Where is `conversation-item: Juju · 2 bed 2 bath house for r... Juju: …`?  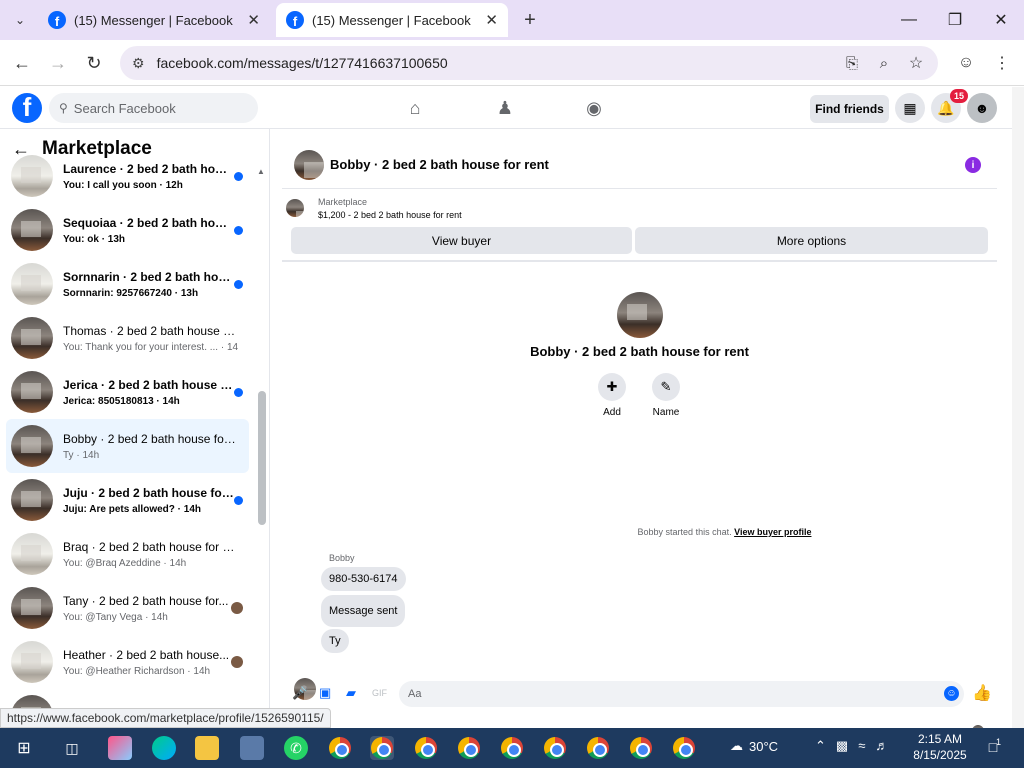 conversation-item: Juju · 2 bed 2 bath house for r... Juju: … is located at coordinates (127, 500).